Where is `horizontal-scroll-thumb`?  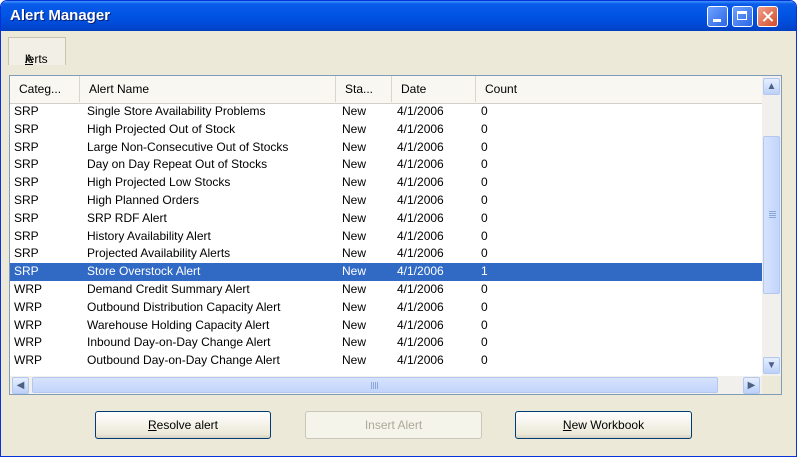
horizontal-scroll-thumb is located at coordinates (375, 385).